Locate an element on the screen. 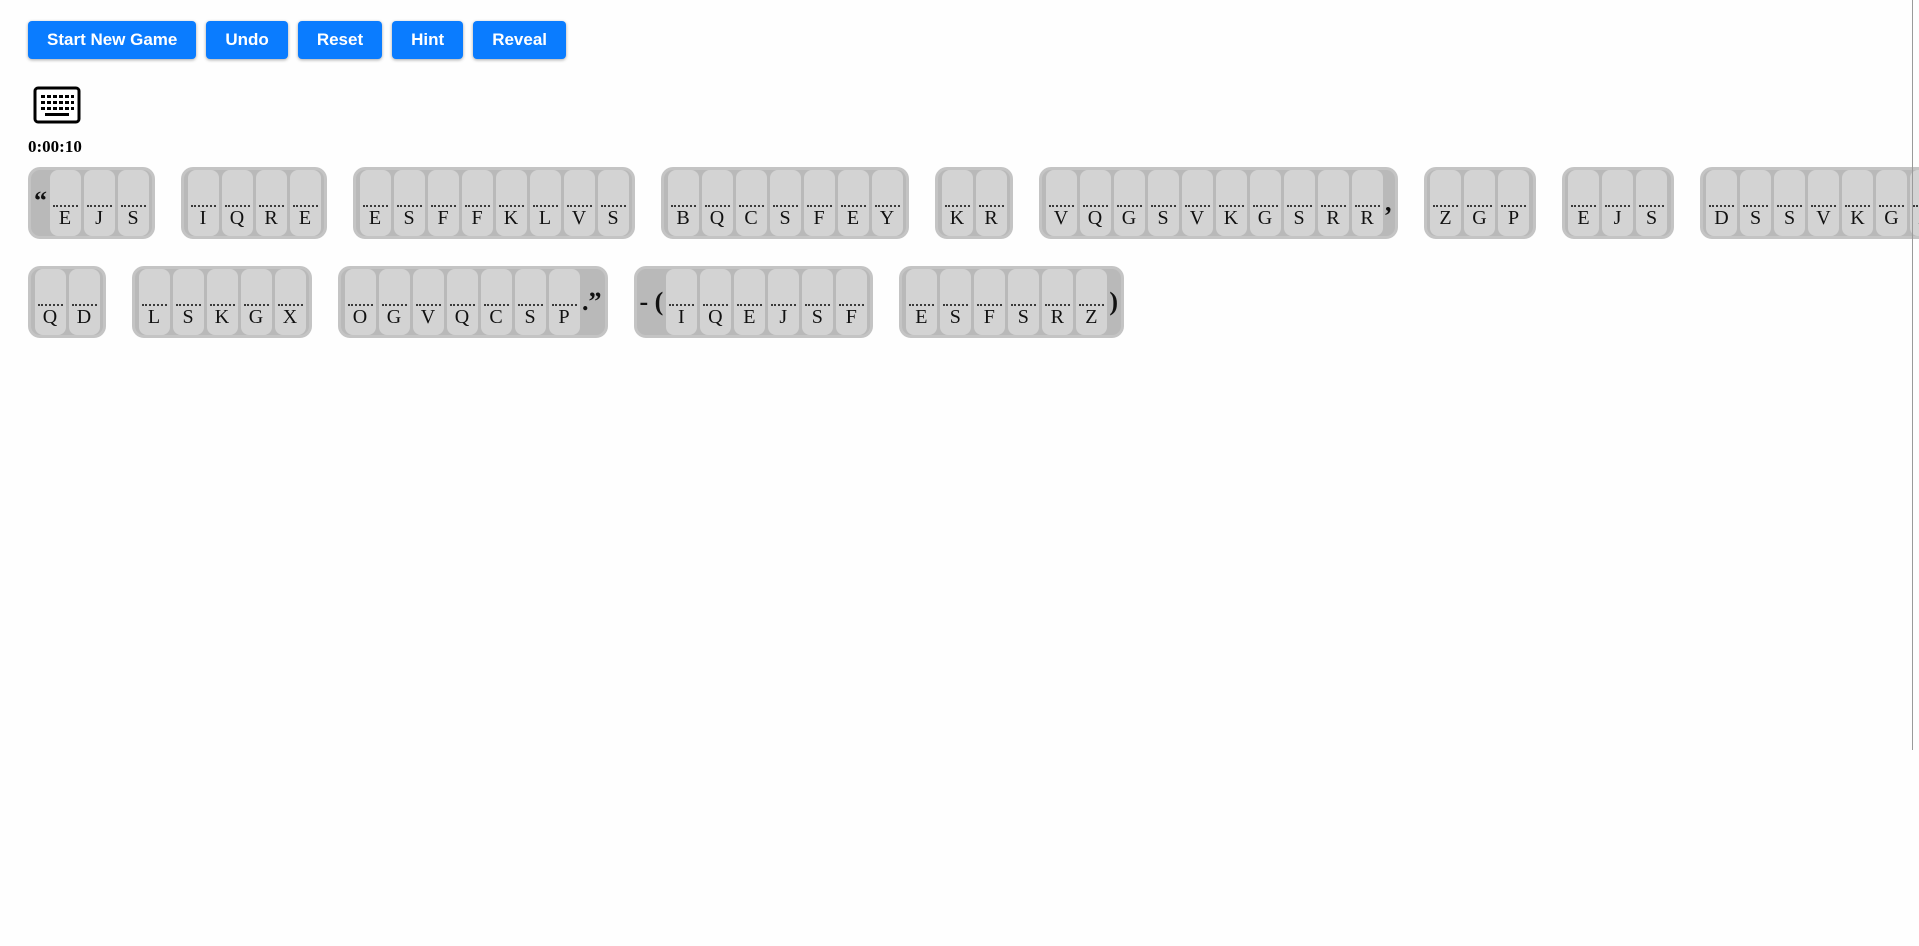 The image size is (1919, 946). scrollbar is located at coordinates (1915, 375).